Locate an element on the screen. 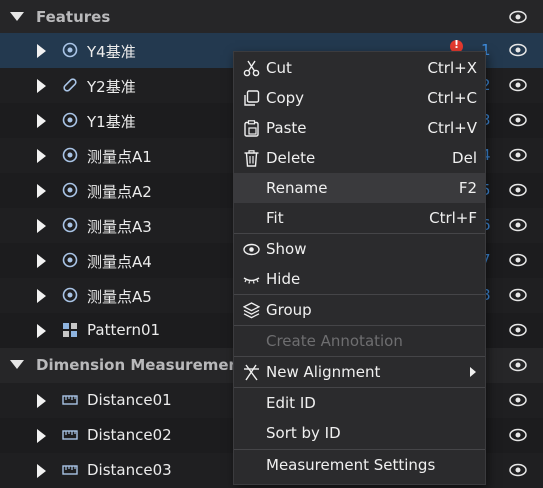 The image size is (543, 488). menu-item-fit: Fit Ctrl+F is located at coordinates (359, 218).